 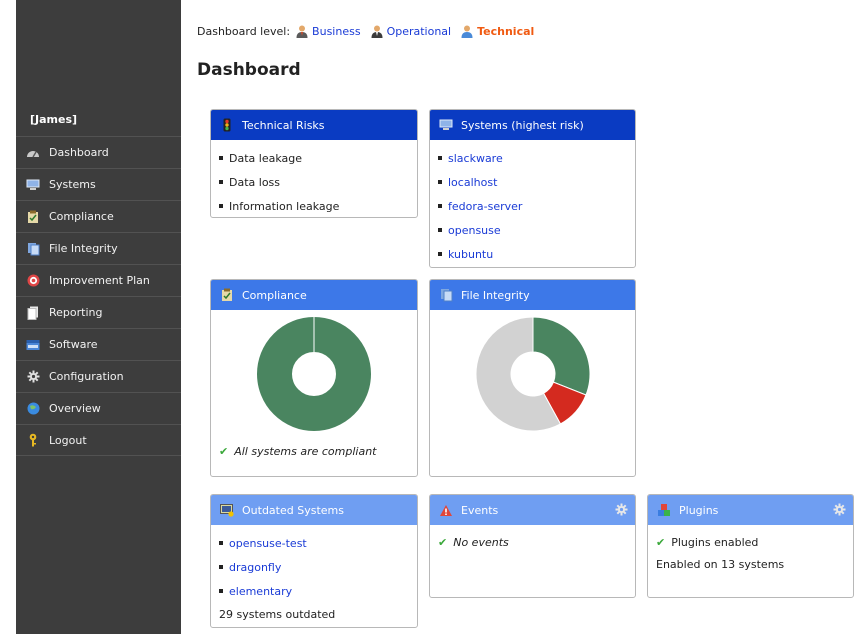 I want to click on sidebar-item-configuration: Configuration, so click(x=98, y=376).